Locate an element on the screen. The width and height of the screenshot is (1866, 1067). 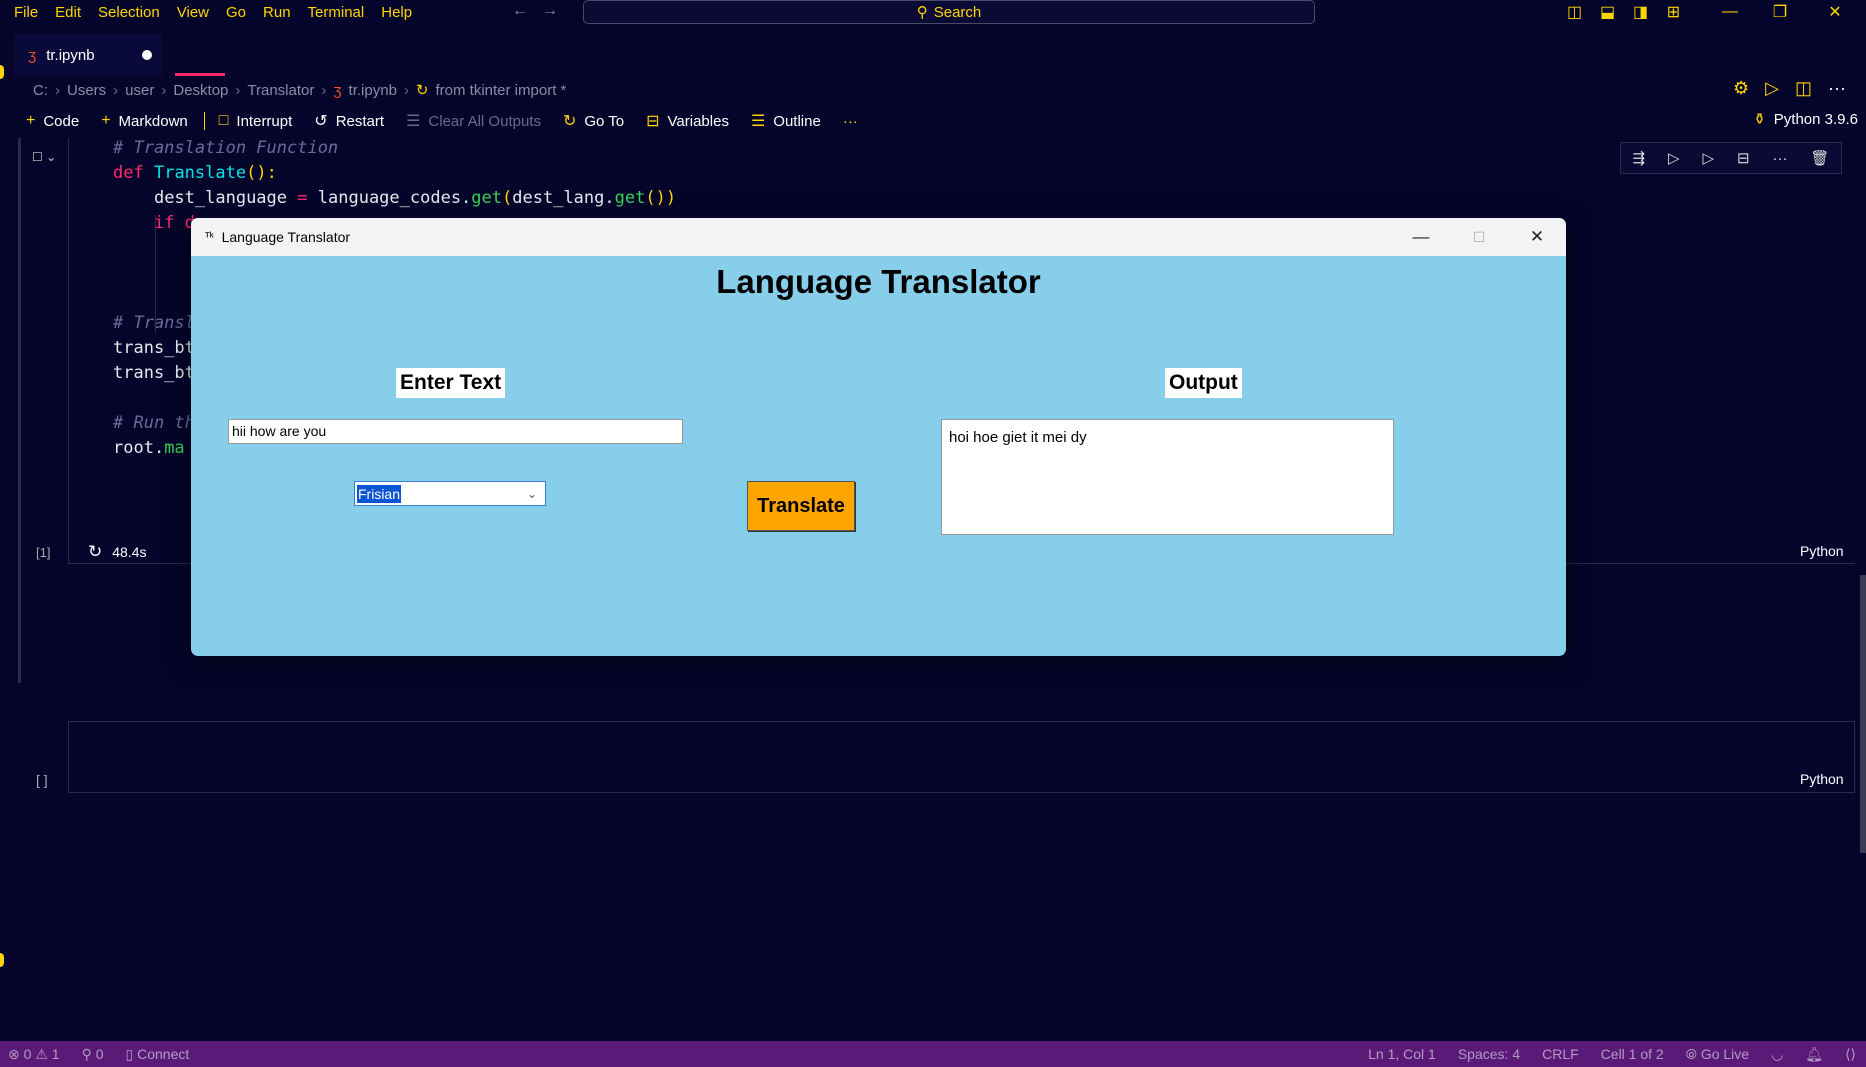
outline-label: Outline is located at coordinates (797, 121).